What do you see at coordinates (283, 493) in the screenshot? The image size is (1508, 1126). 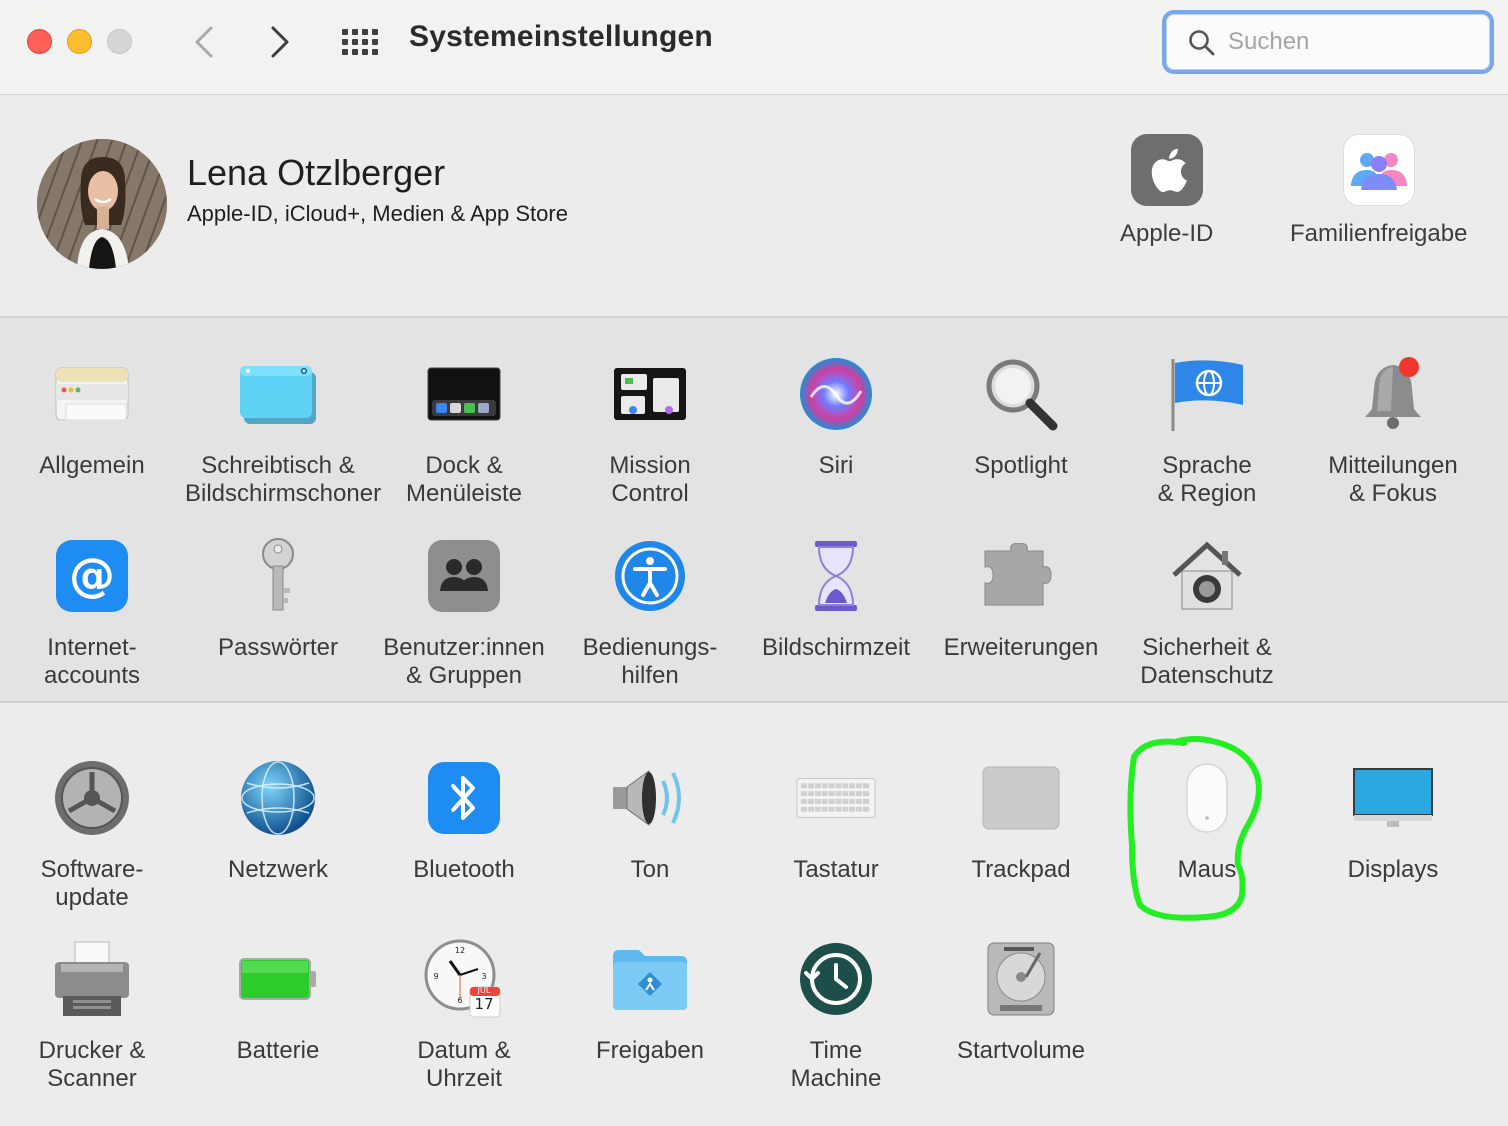 I see `label-line-2: Bildschirmschoner` at bounding box center [283, 493].